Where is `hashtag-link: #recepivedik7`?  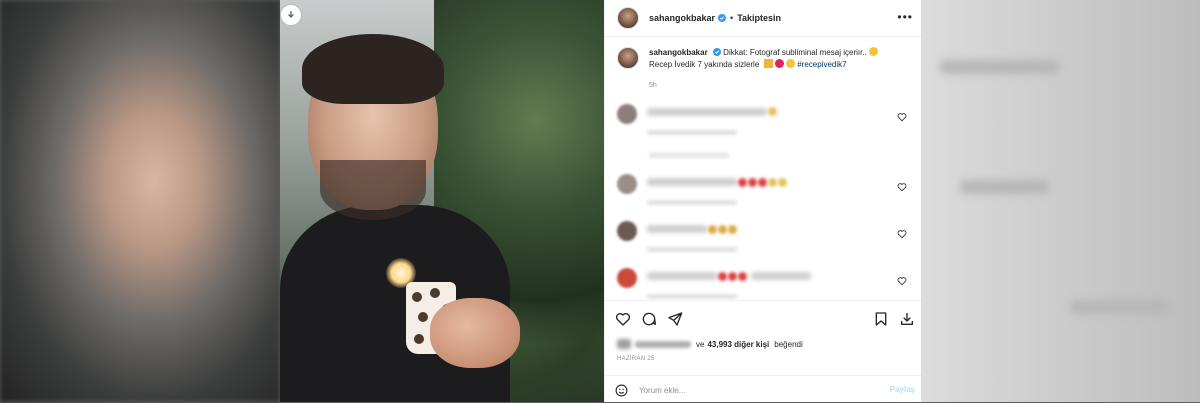 hashtag-link: #recepivedik7 is located at coordinates (821, 64).